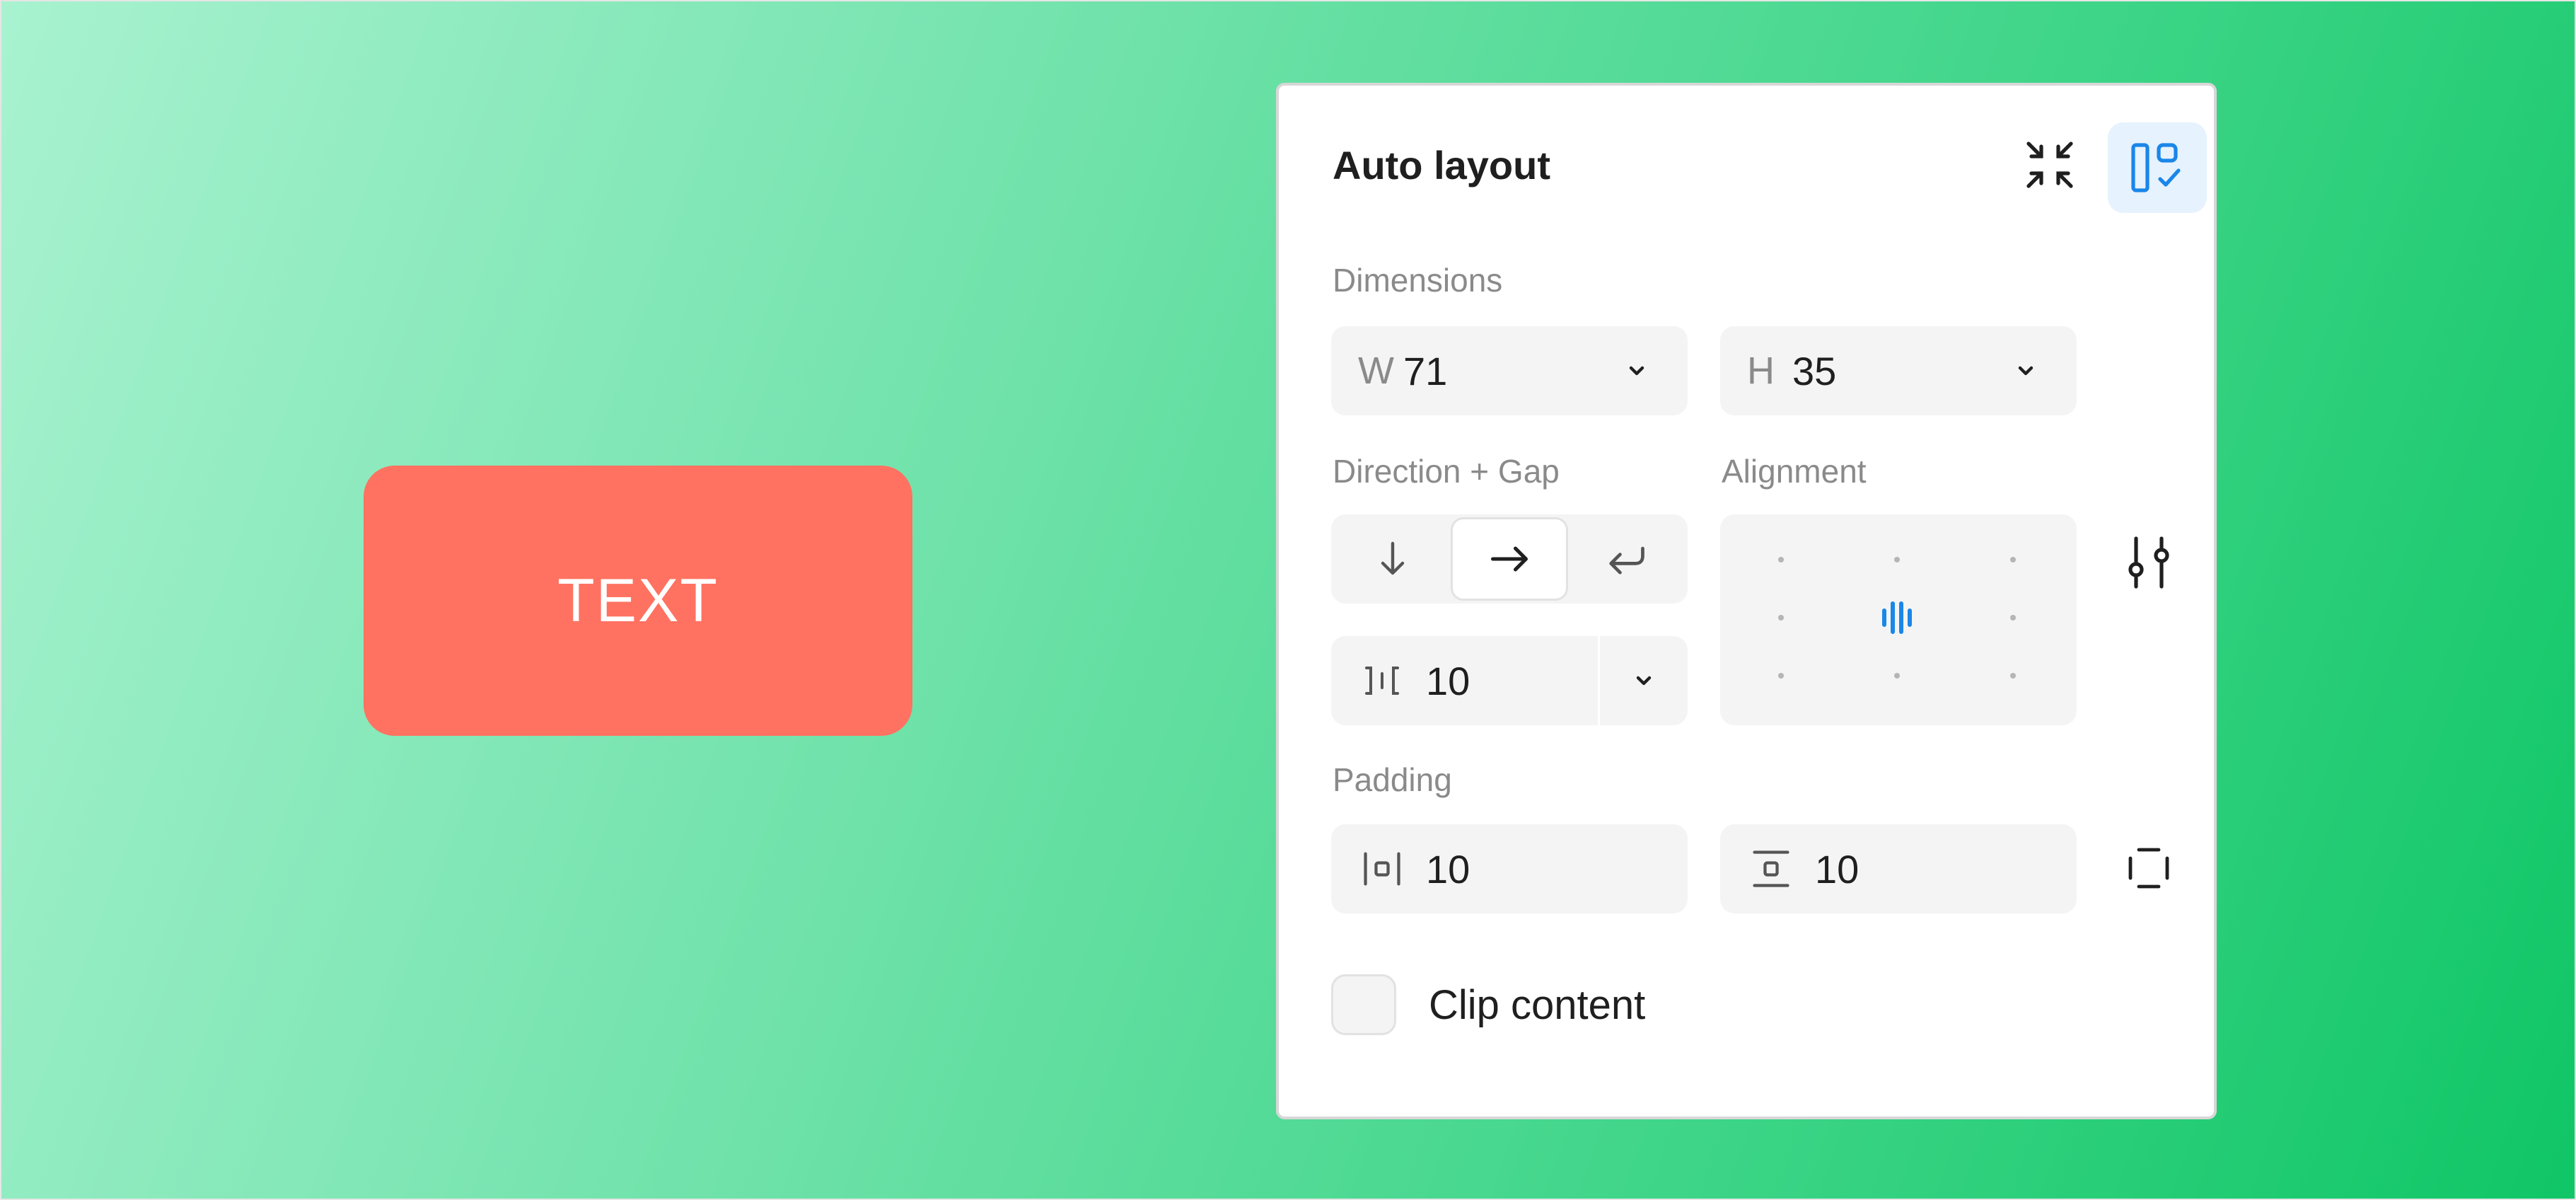  I want to click on collapse-arrows-icon, so click(2049, 165).